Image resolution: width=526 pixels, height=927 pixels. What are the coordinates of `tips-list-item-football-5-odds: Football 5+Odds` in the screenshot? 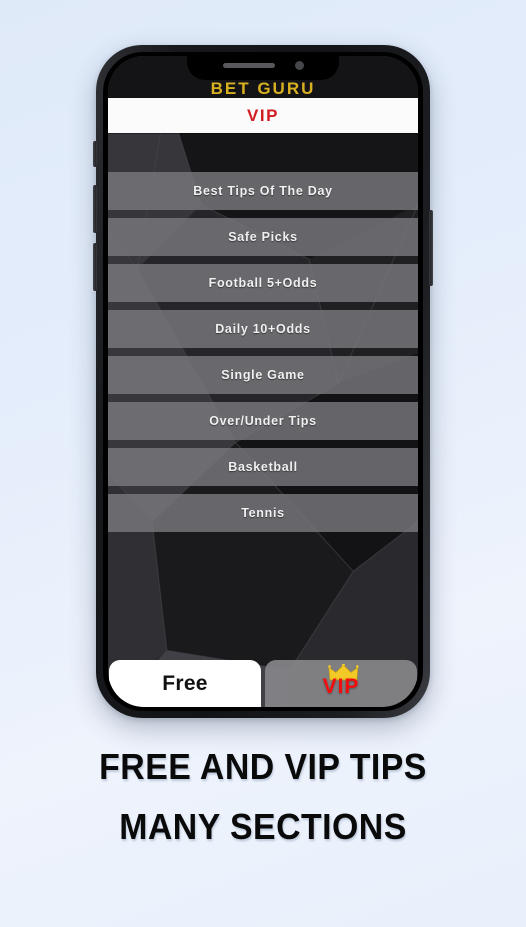 It's located at (263, 283).